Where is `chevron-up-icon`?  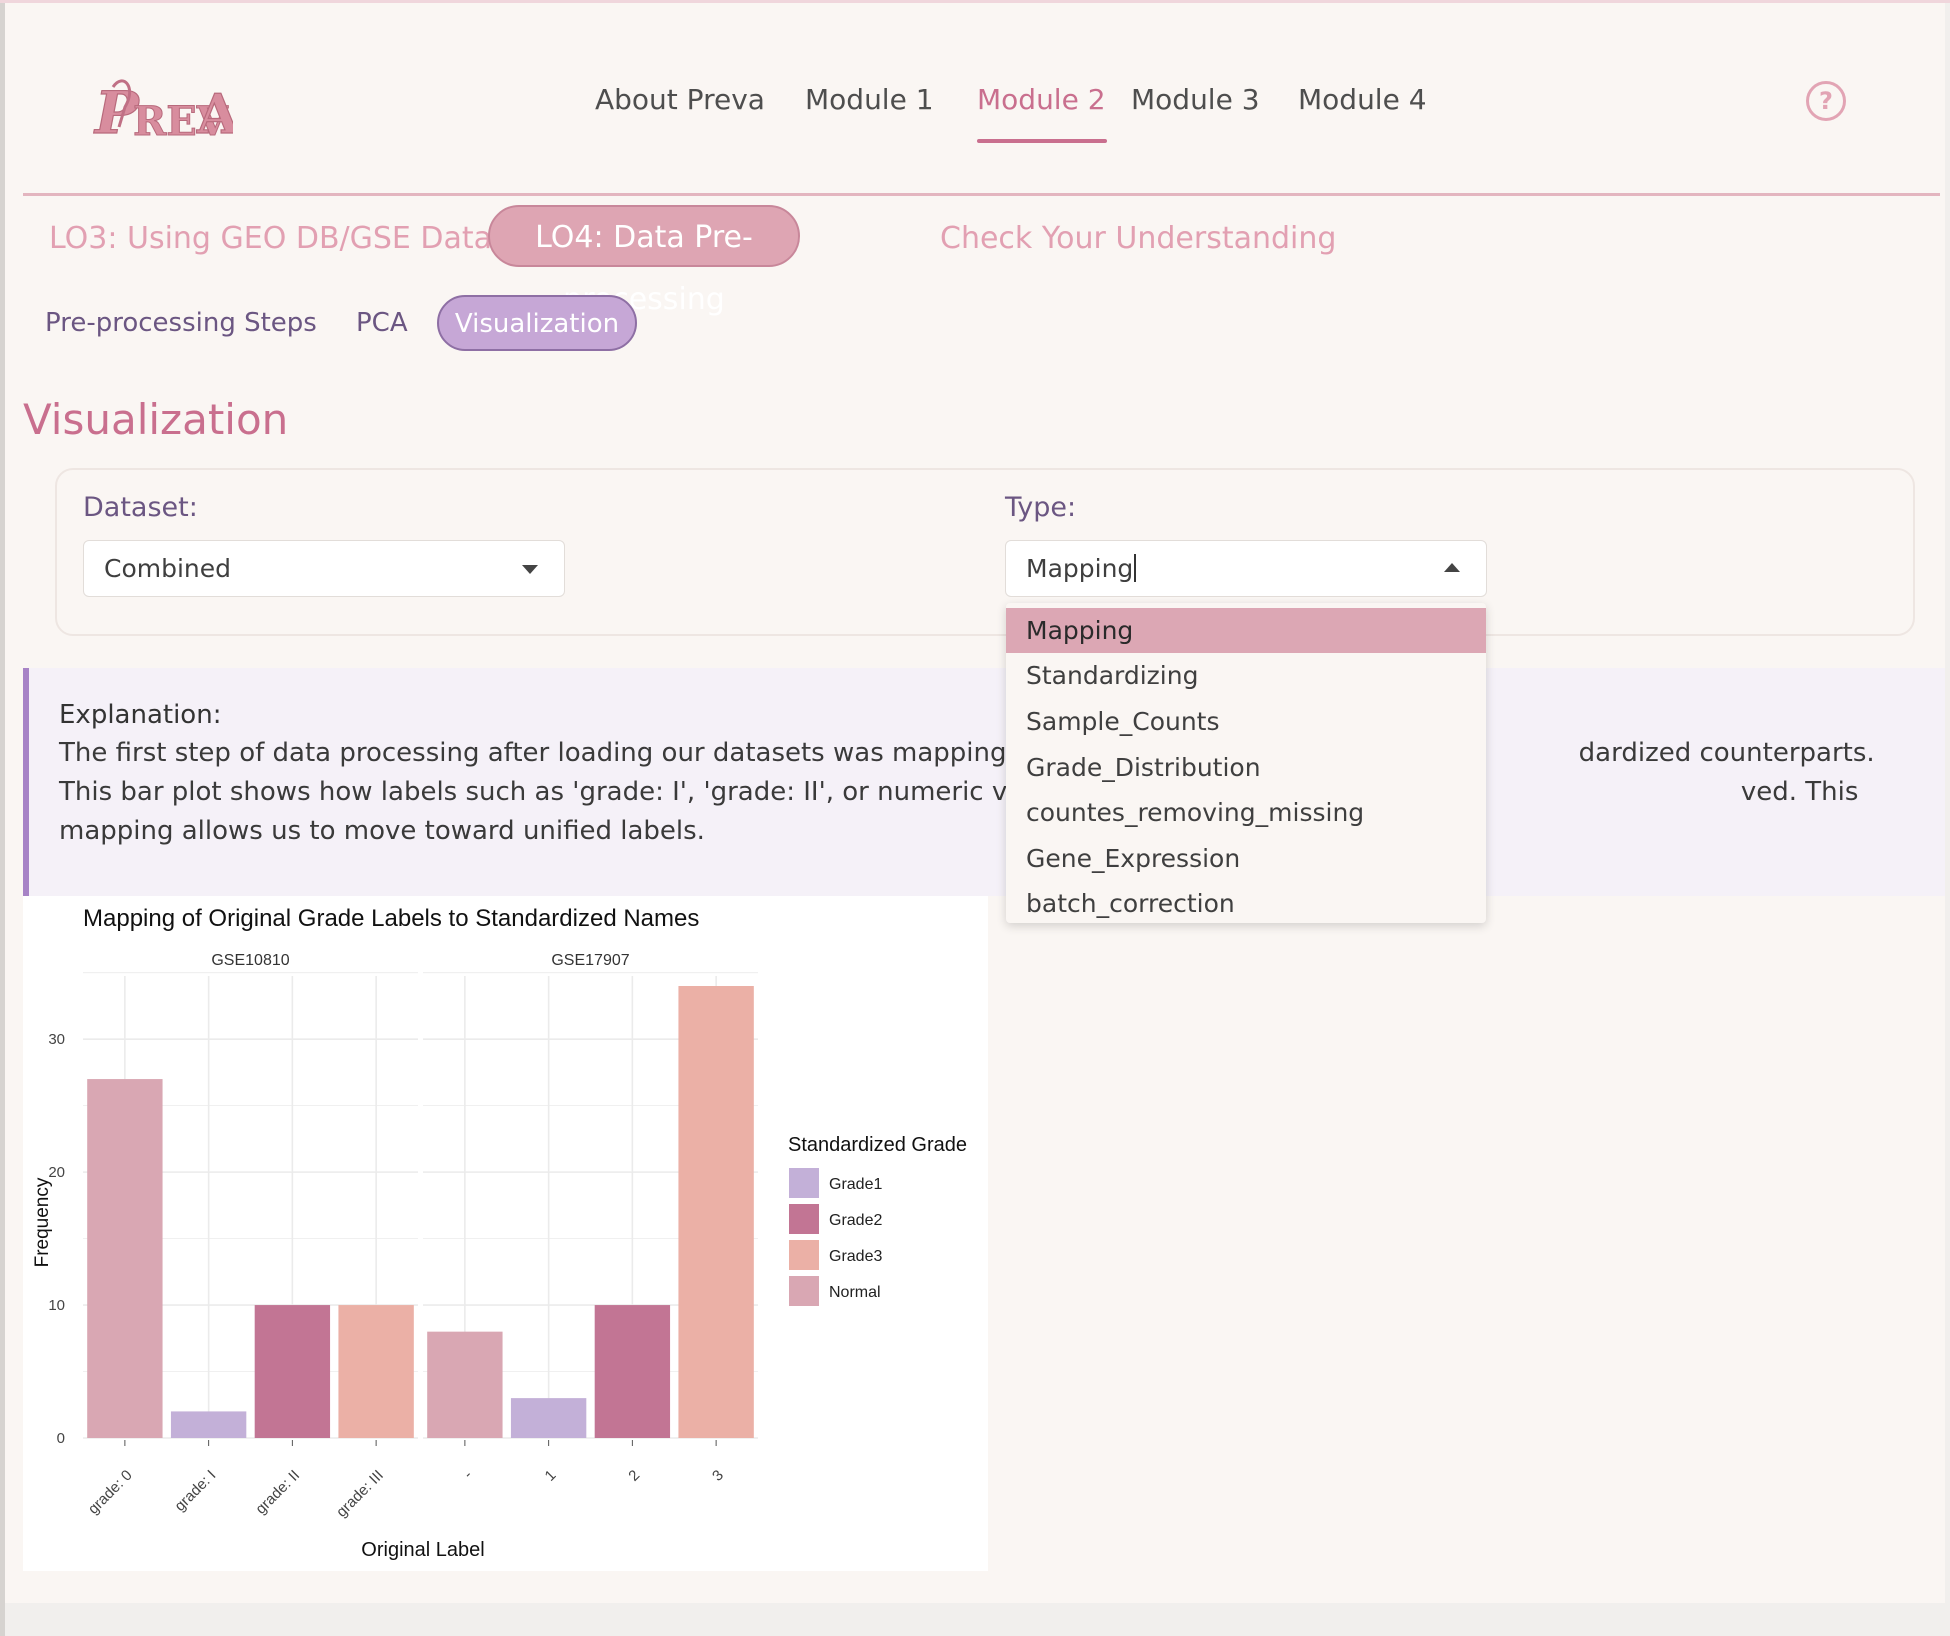
chevron-up-icon is located at coordinates (1452, 567).